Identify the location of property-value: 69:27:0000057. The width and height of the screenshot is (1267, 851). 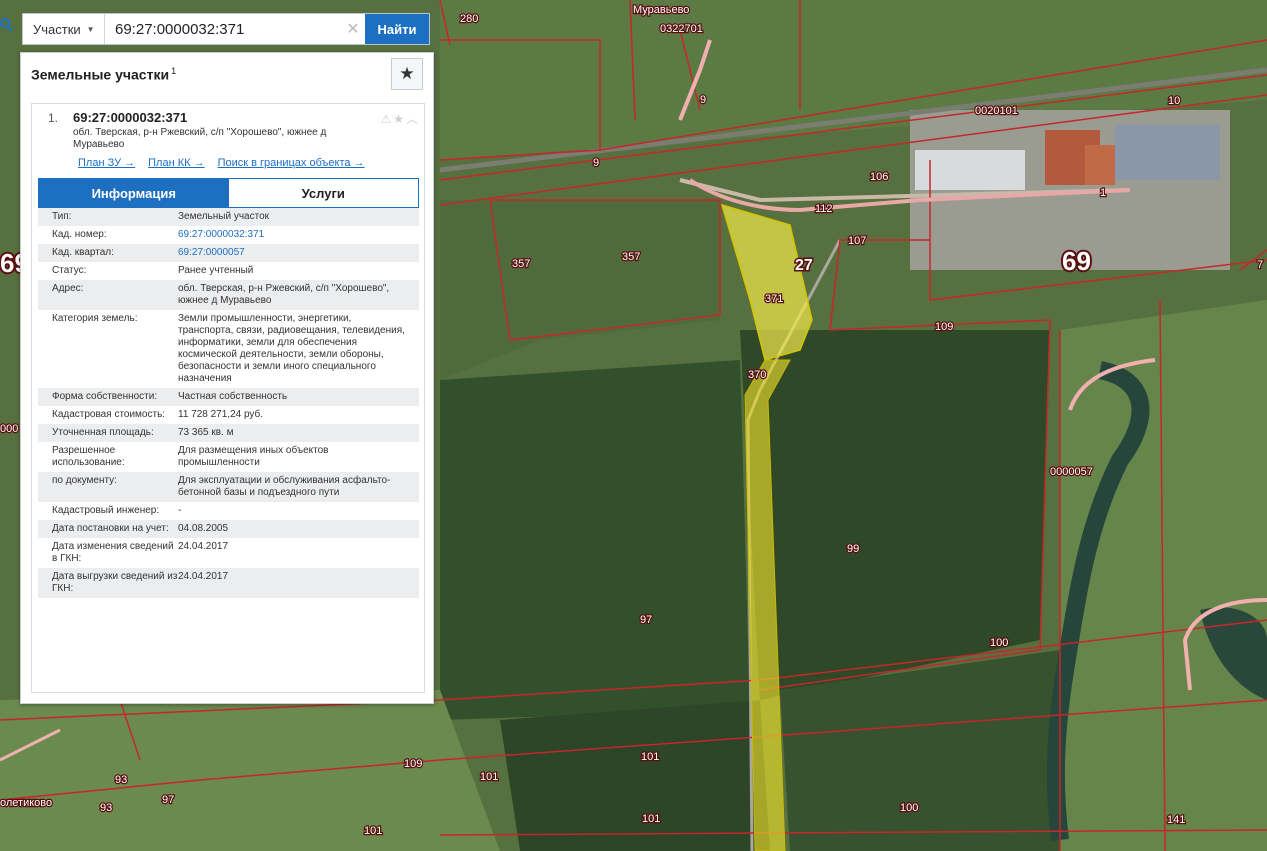
(298, 253).